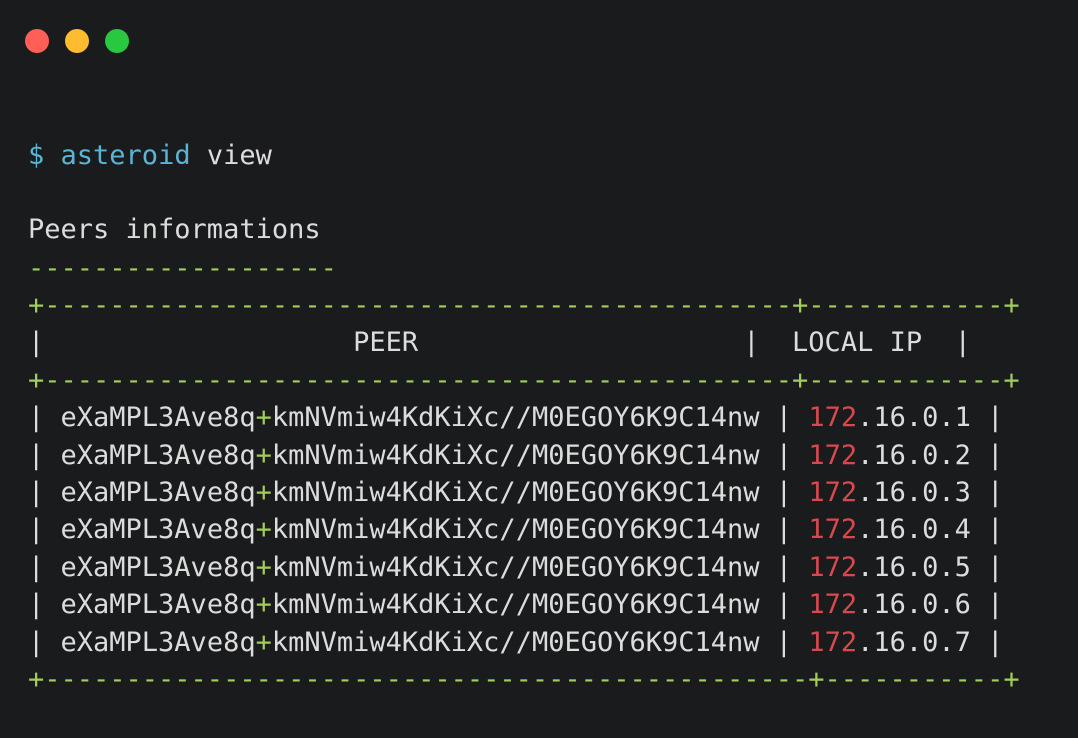 This screenshot has width=1078, height=738. Describe the element at coordinates (914, 642) in the screenshot. I see `ip-remaining-octets: .16.0.7` at that location.